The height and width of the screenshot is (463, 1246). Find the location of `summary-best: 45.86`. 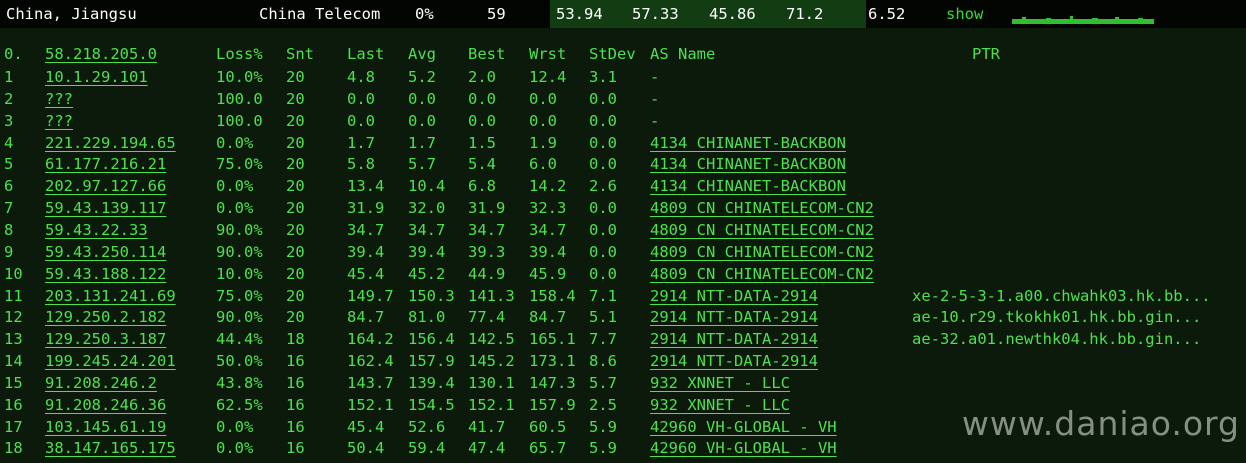

summary-best: 45.86 is located at coordinates (732, 14).